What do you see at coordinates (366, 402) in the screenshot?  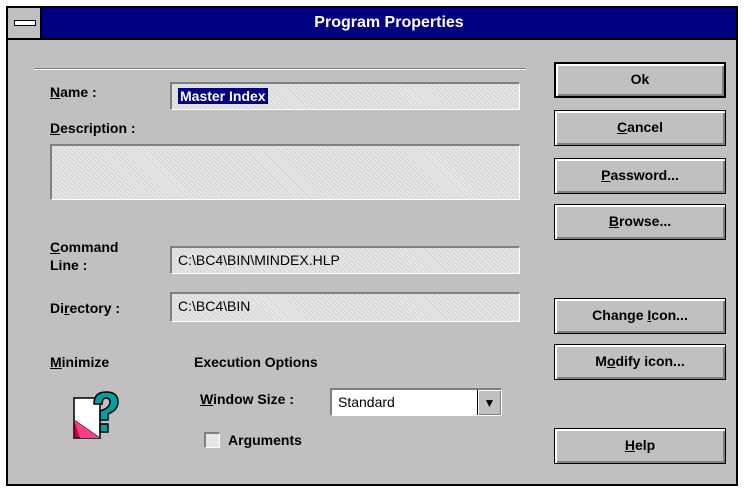 I see `window-size-value: Standard` at bounding box center [366, 402].